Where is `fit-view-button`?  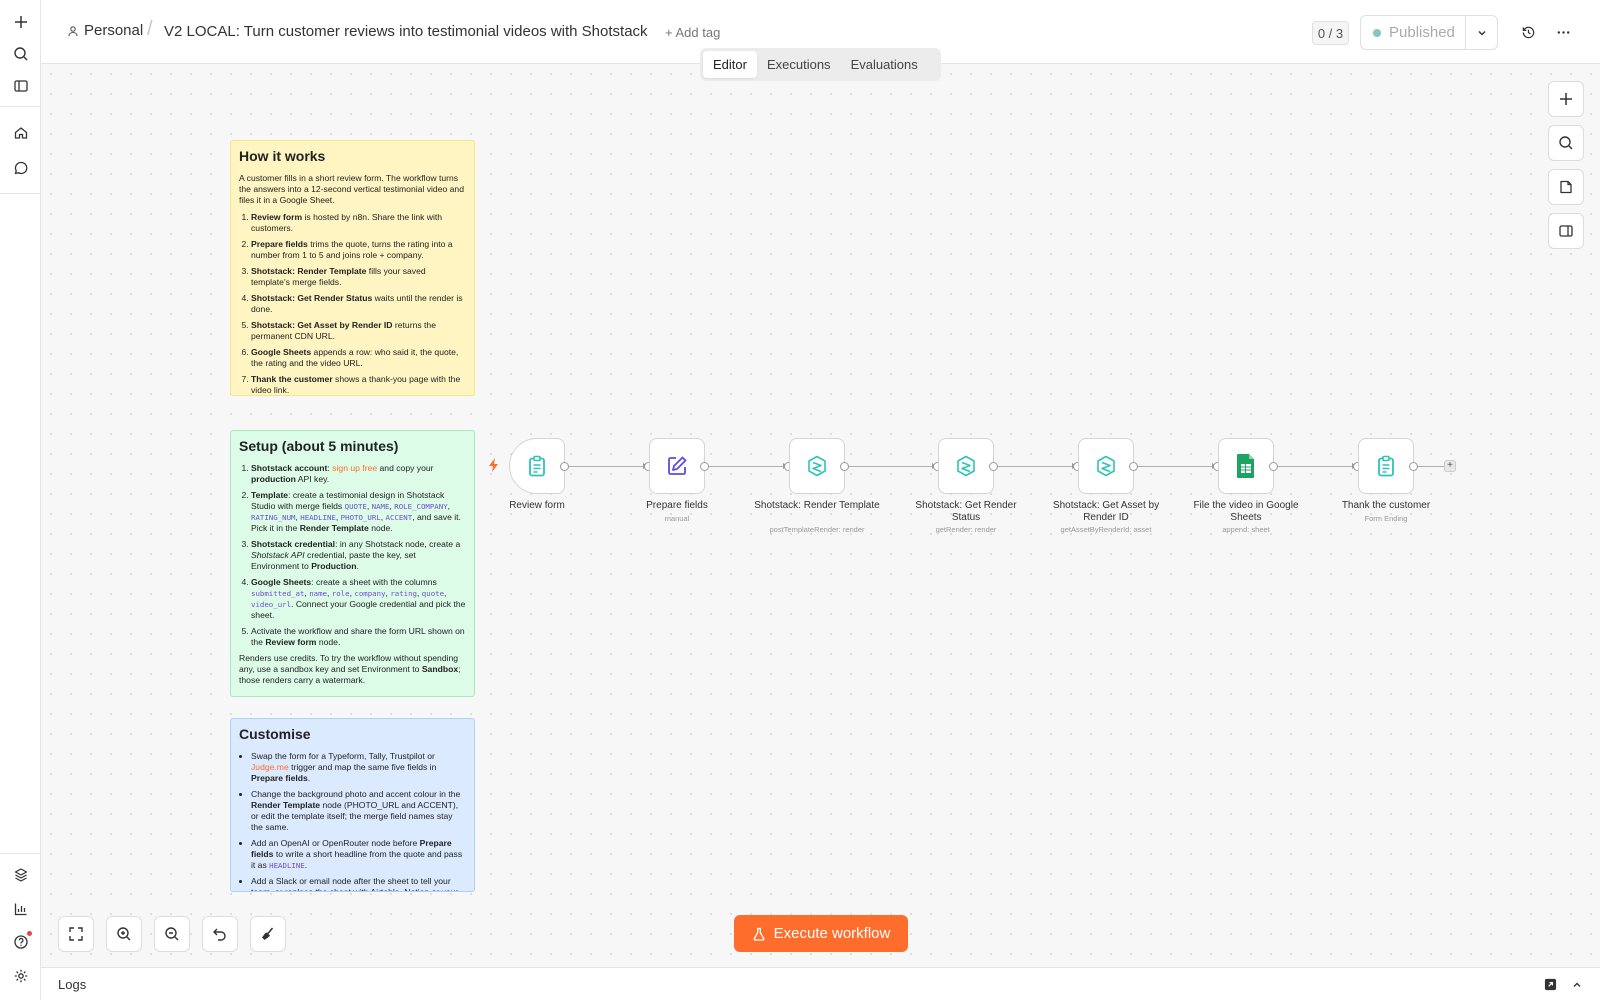
fit-view-button is located at coordinates (76, 934).